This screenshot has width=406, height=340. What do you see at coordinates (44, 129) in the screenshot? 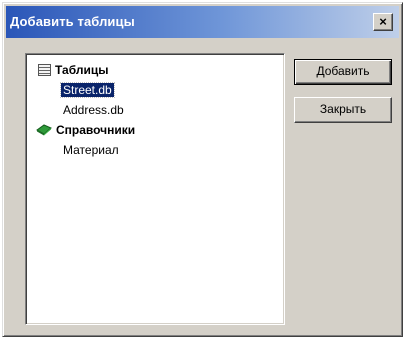
I see `book-icon` at bounding box center [44, 129].